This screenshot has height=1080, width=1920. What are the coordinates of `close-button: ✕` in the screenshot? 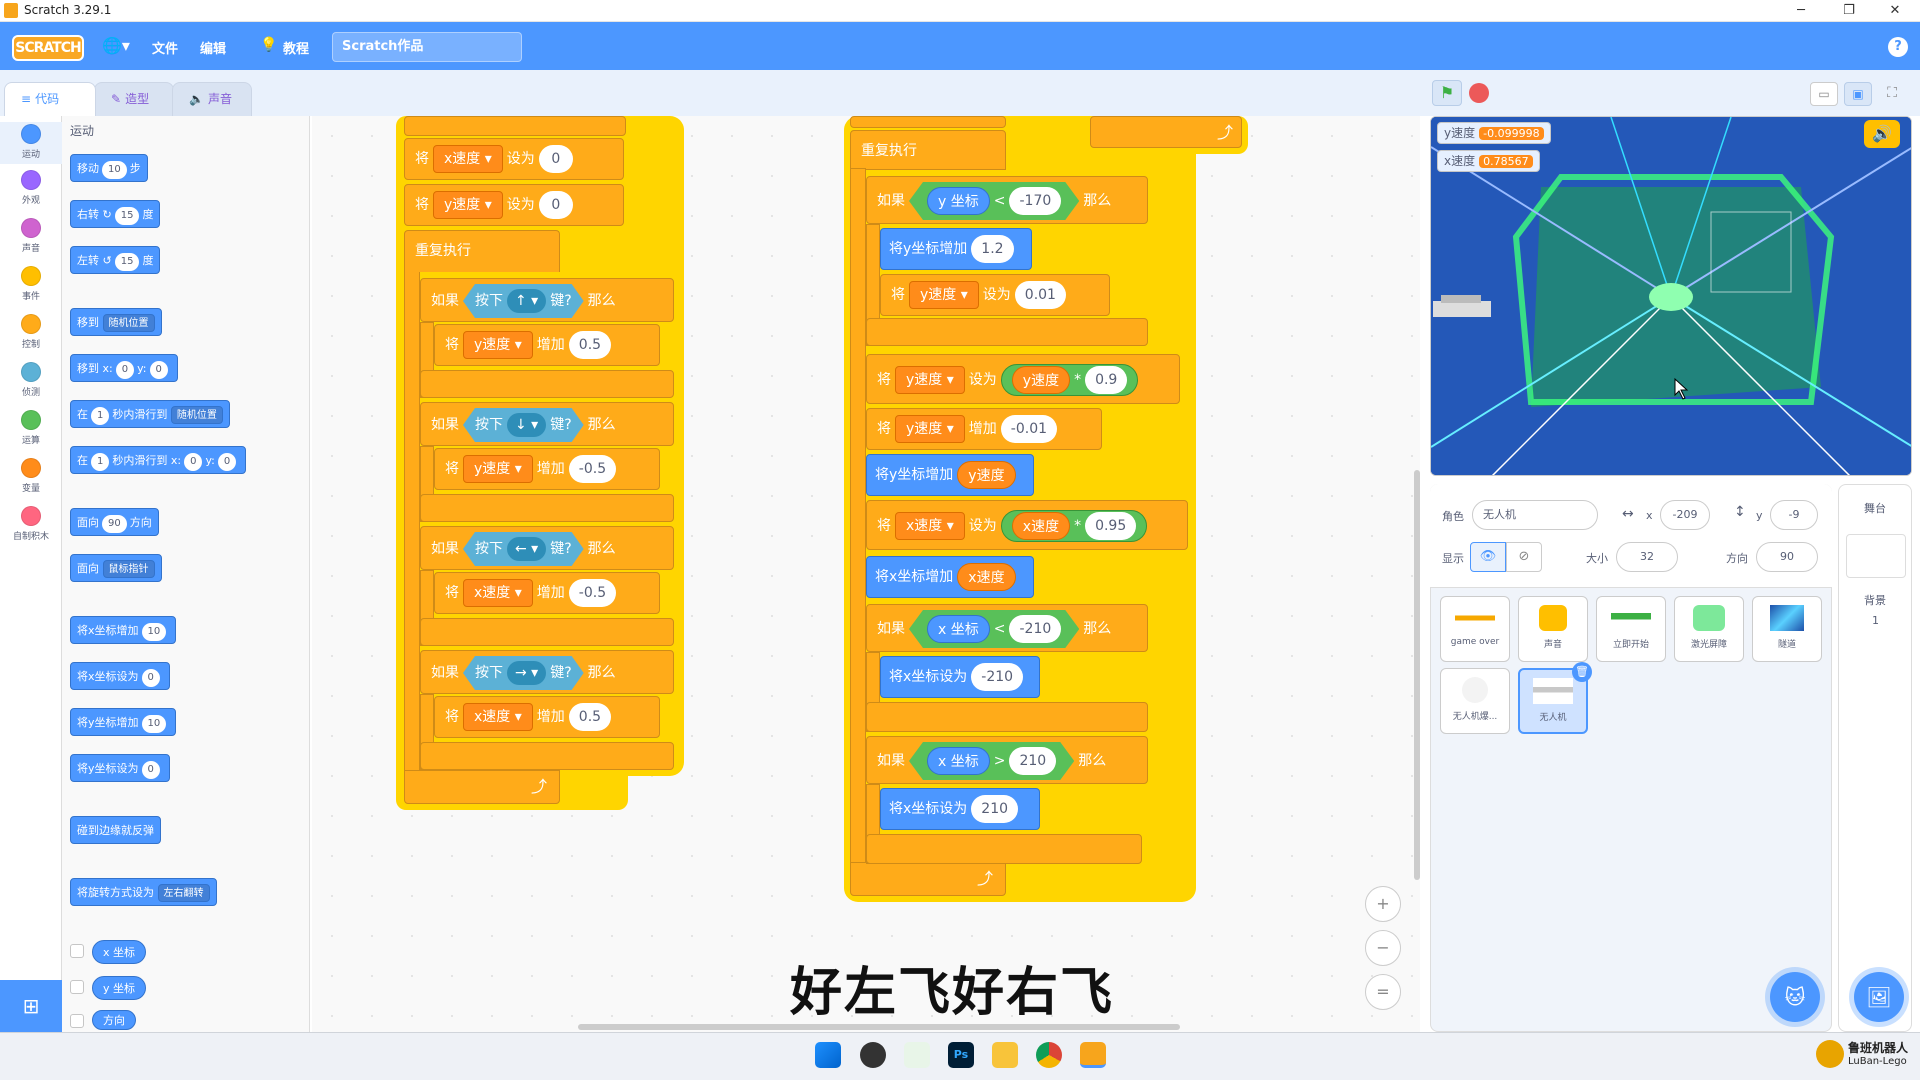 It's located at (1895, 11).